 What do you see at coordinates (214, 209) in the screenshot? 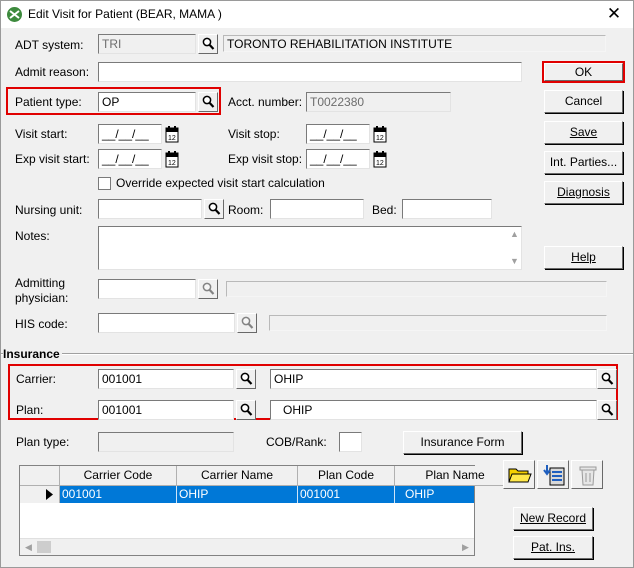
I see `nursing-unit-lookup-button` at bounding box center [214, 209].